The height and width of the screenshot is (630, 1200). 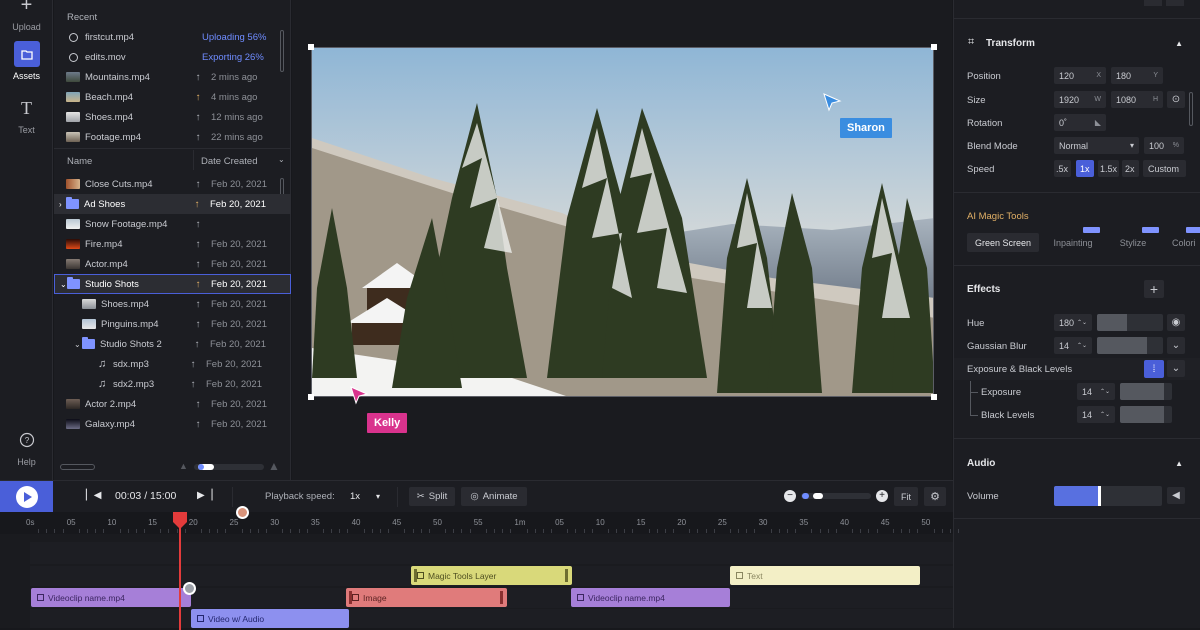 What do you see at coordinates (1130, 168) in the screenshot?
I see `speed-option: 2x` at bounding box center [1130, 168].